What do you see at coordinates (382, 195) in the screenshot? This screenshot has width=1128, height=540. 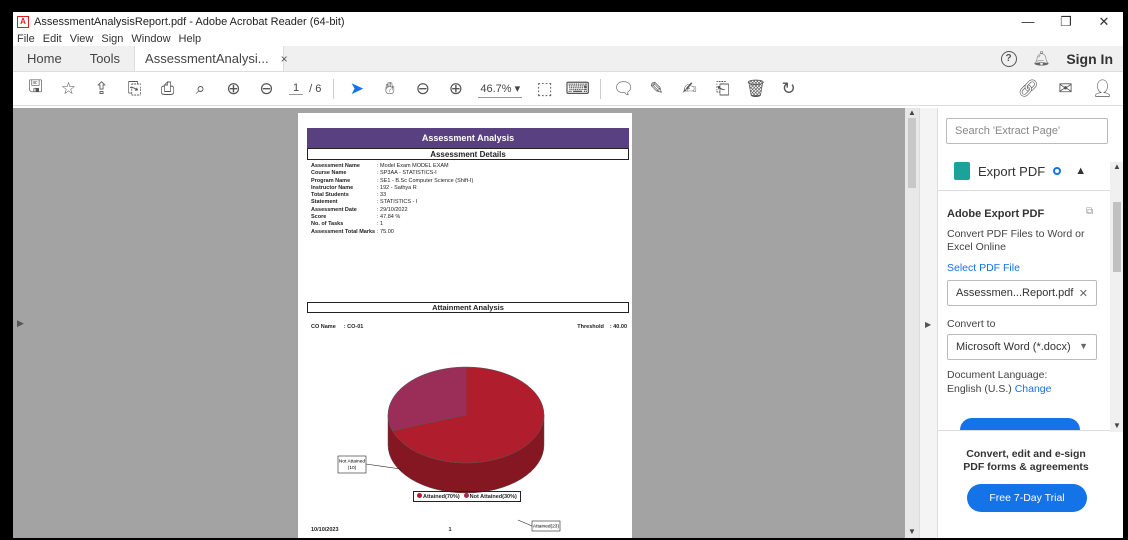 I see `detail-value: : 33` at bounding box center [382, 195].